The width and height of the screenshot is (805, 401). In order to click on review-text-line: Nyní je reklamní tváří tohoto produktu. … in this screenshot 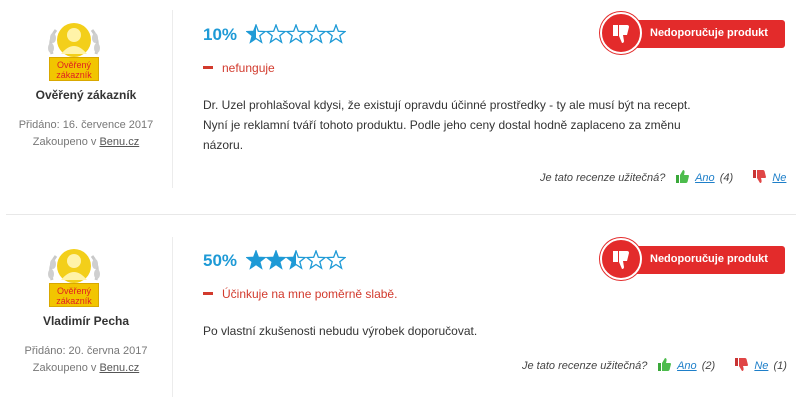, I will do `click(442, 125)`.